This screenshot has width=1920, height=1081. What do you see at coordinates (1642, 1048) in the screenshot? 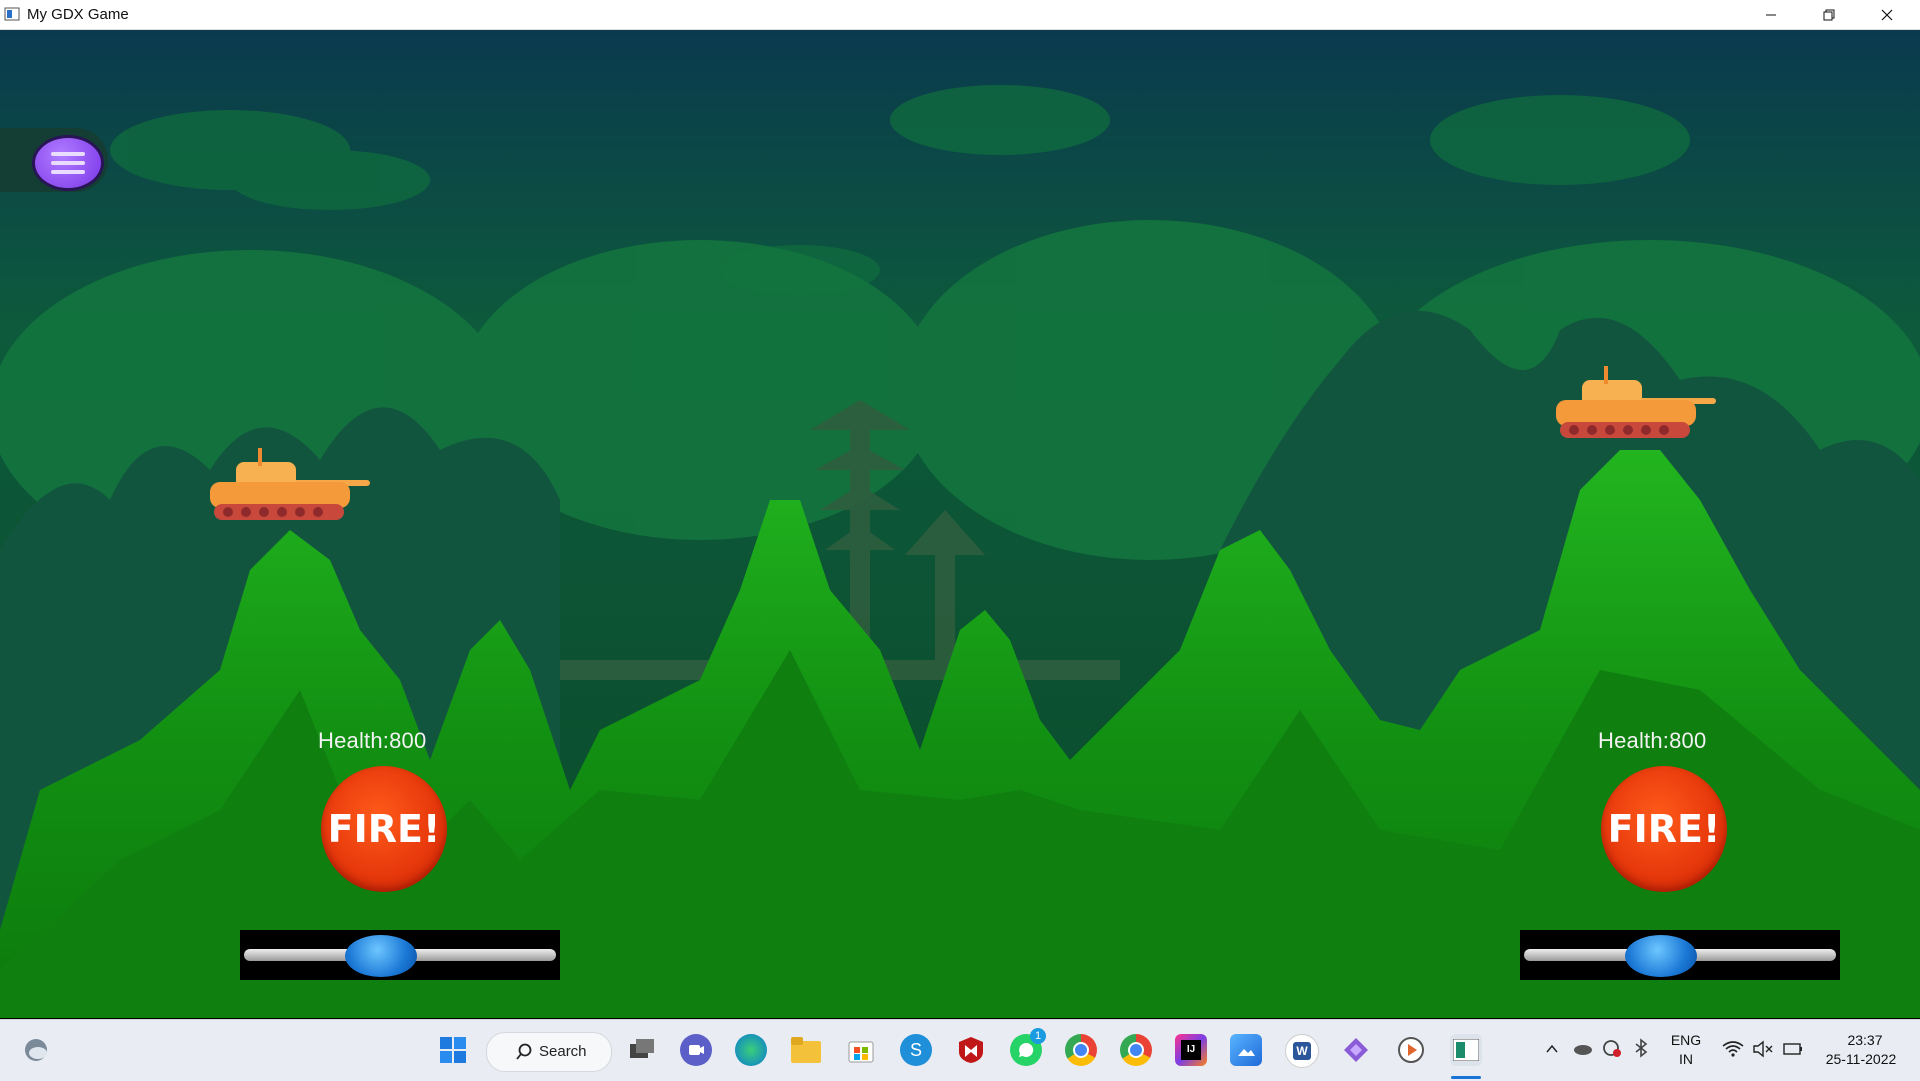
I see `bluetooth-icon` at bounding box center [1642, 1048].